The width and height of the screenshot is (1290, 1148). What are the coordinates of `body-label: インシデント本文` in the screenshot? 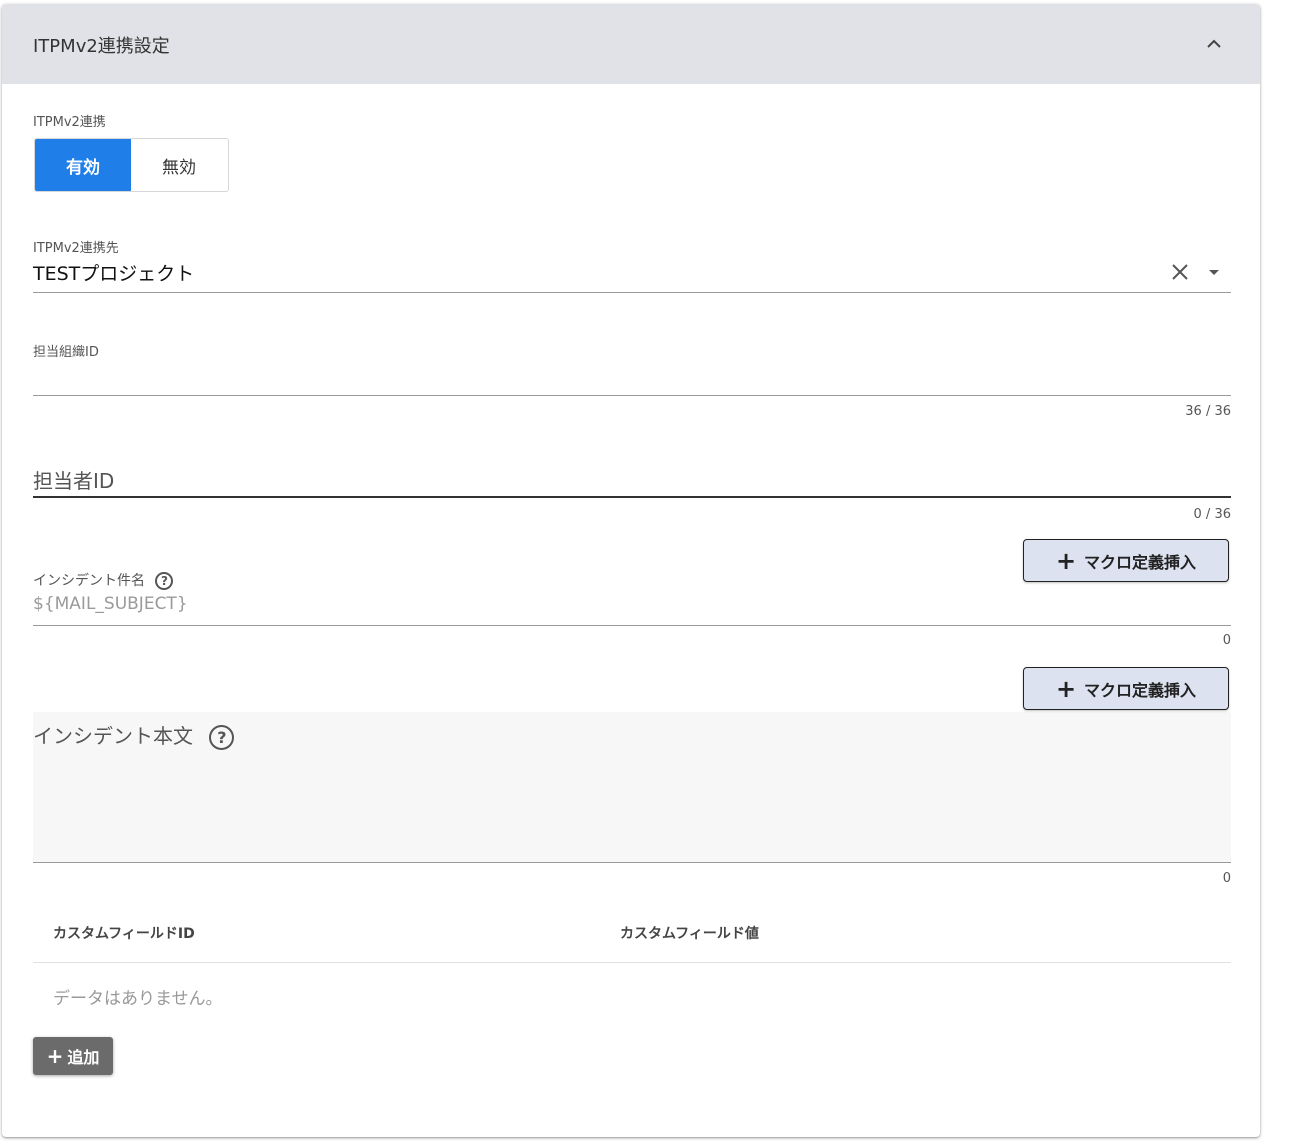 It's located at (113, 736).